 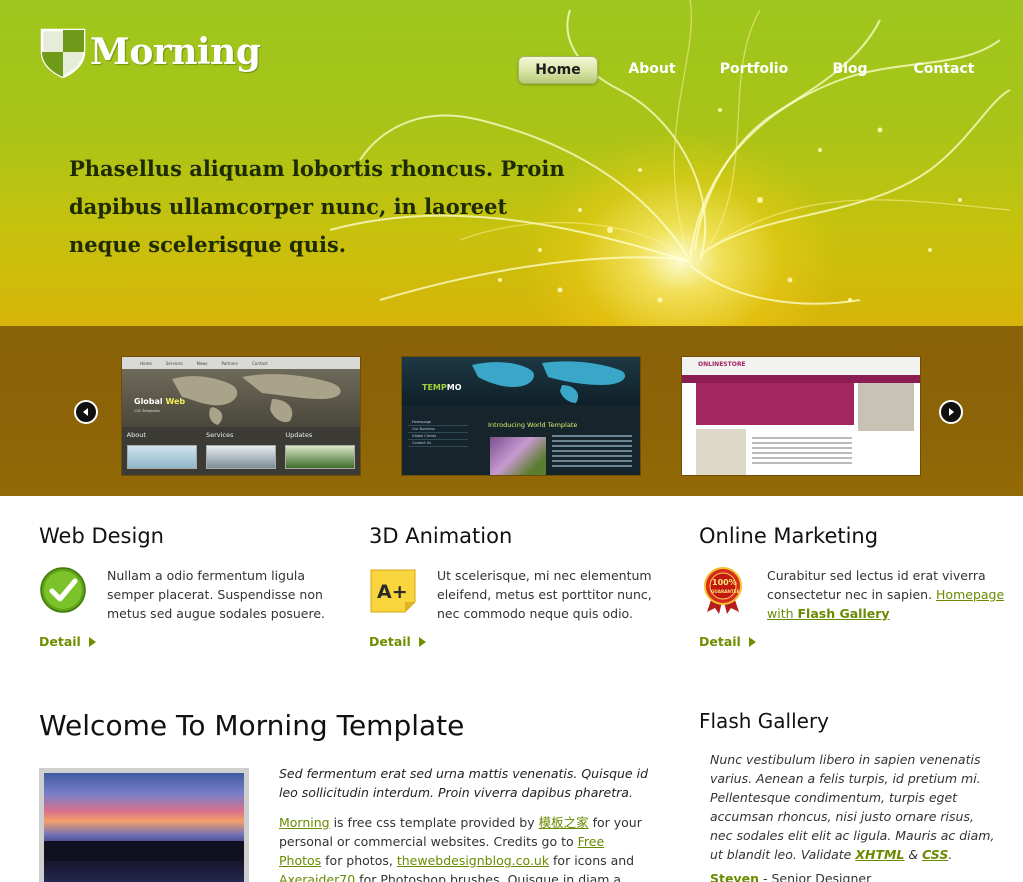 What do you see at coordinates (944, 70) in the screenshot?
I see `nav-contact: Contact` at bounding box center [944, 70].